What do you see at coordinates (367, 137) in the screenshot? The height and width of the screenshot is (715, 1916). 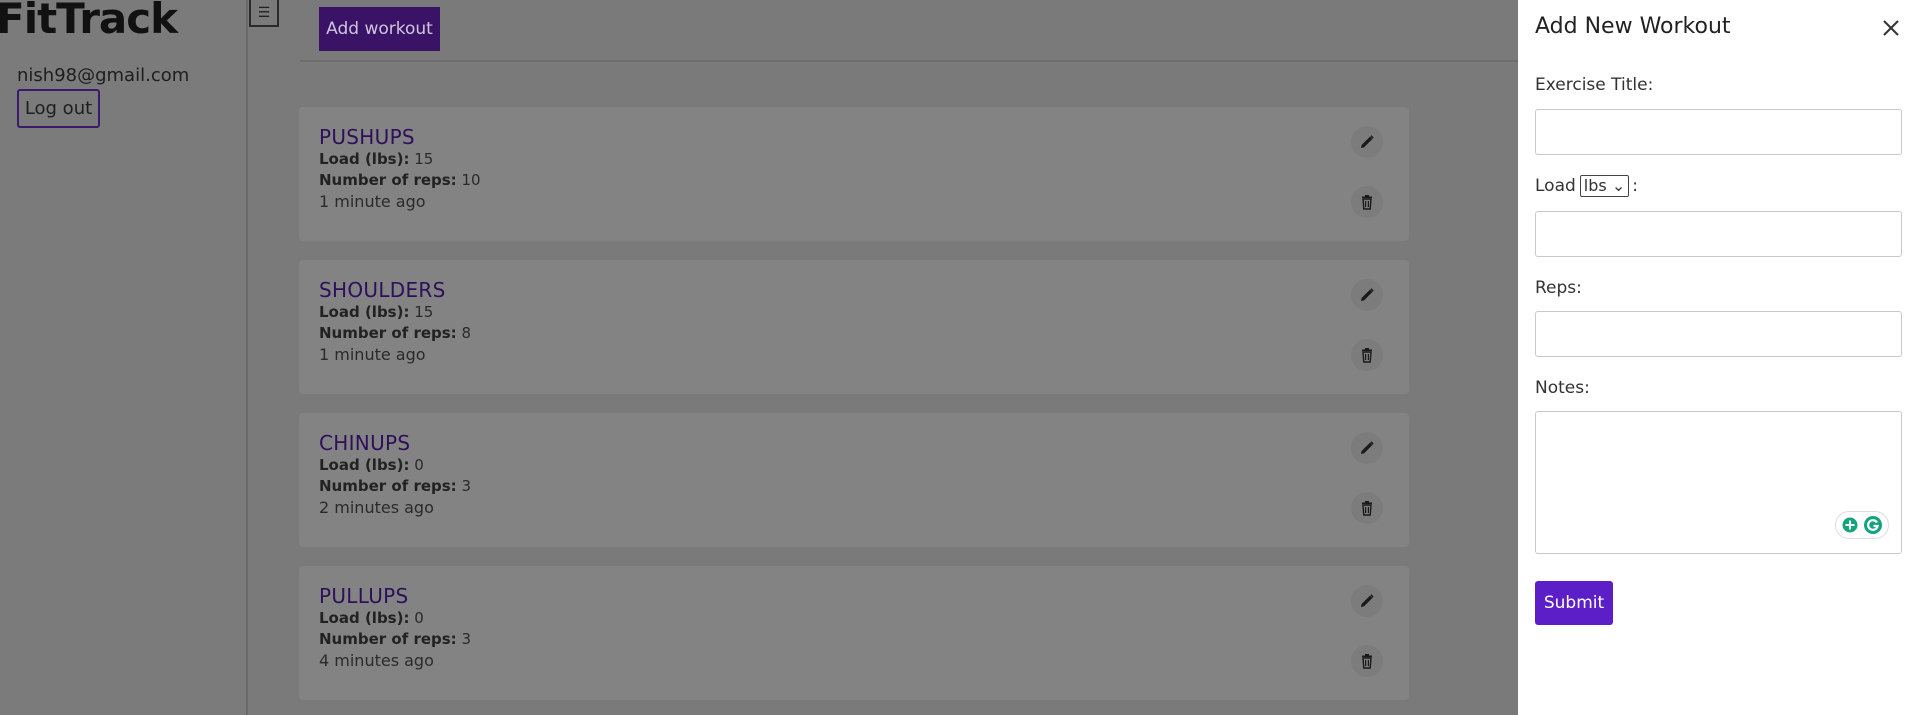 I see `workout-title: PUSHUPS` at bounding box center [367, 137].